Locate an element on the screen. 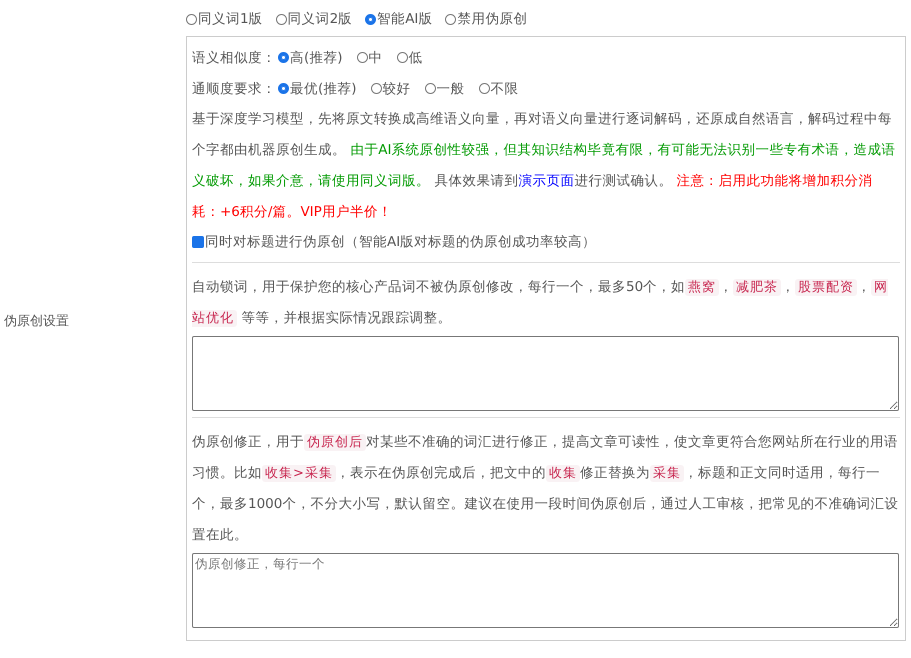 The image size is (911, 658). mode-radio: 同义词1版 is located at coordinates (224, 19).